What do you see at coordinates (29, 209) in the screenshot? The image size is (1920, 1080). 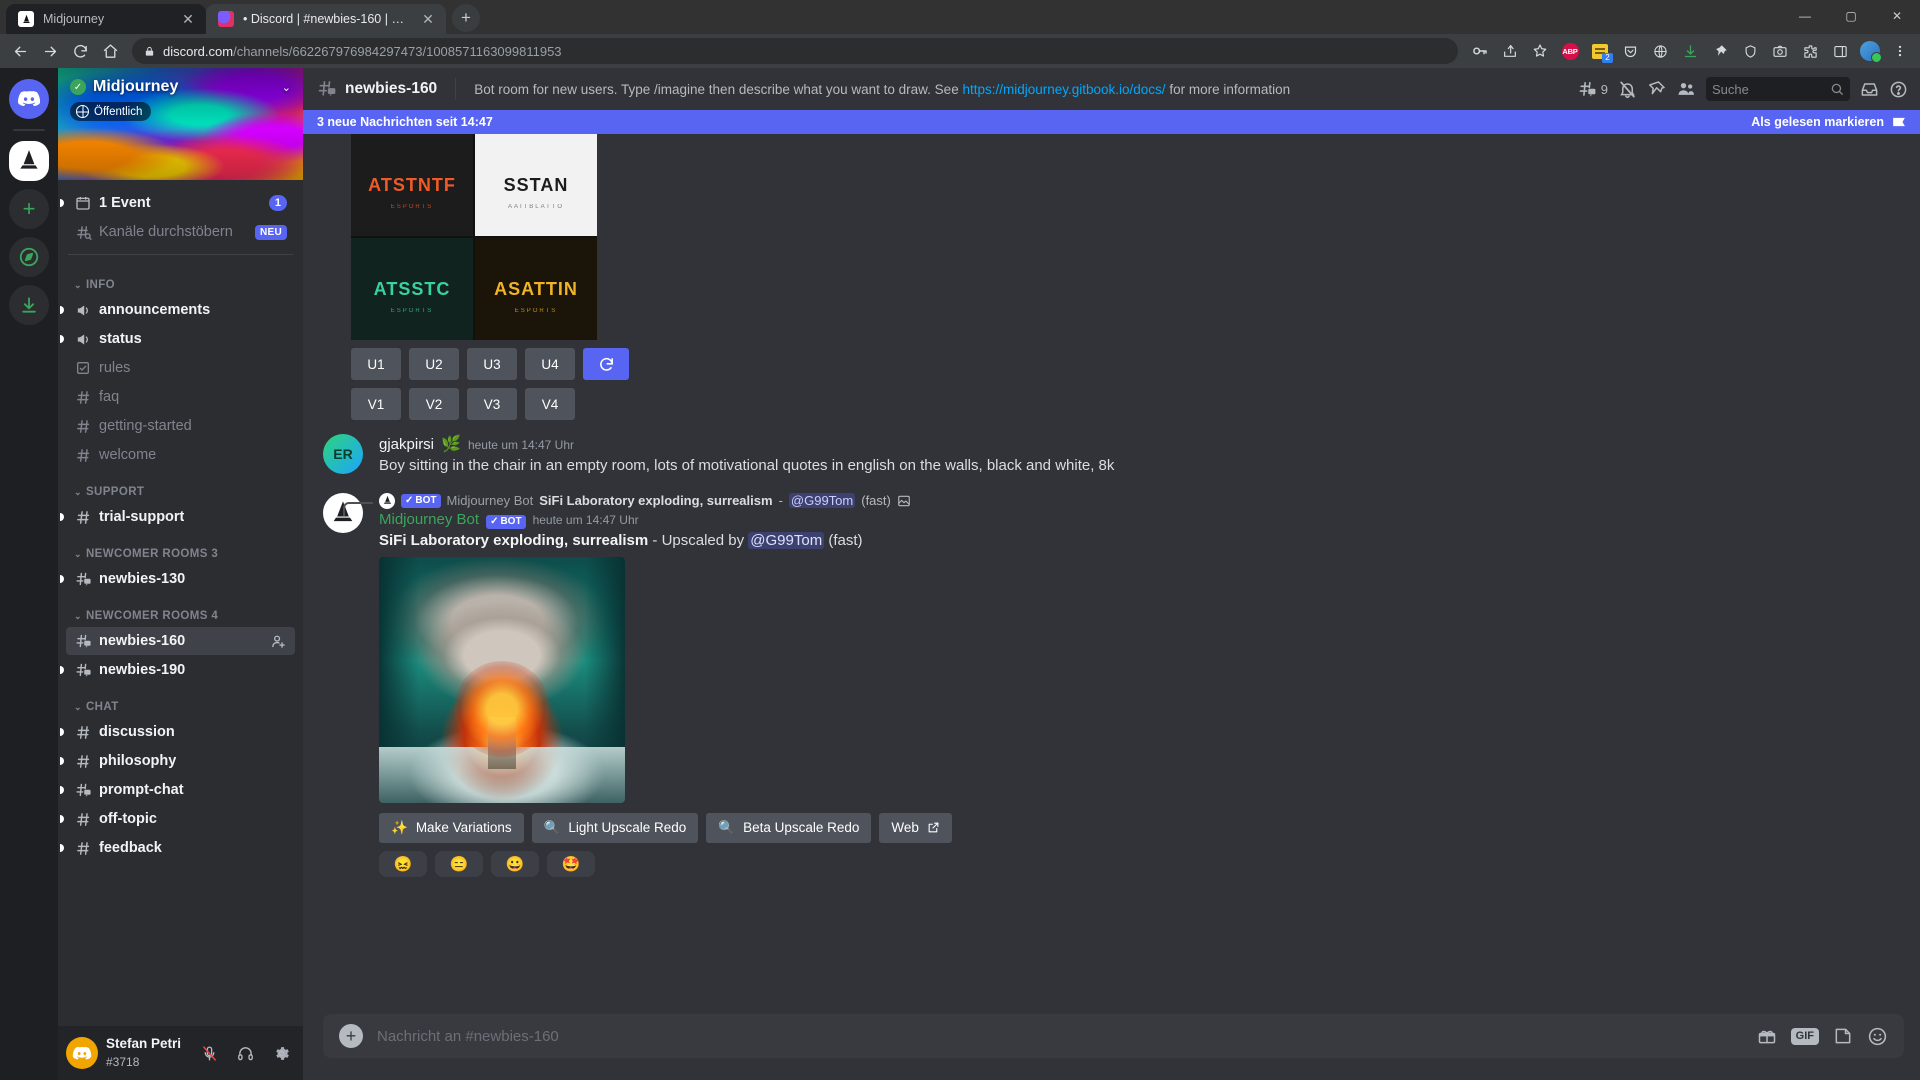 I see `add-server-button: +` at bounding box center [29, 209].